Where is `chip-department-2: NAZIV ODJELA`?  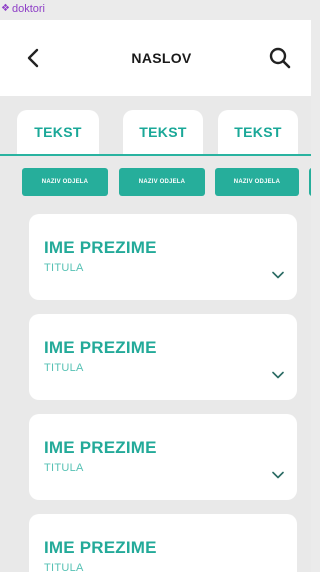
chip-department-2: NAZIV ODJELA is located at coordinates (162, 182).